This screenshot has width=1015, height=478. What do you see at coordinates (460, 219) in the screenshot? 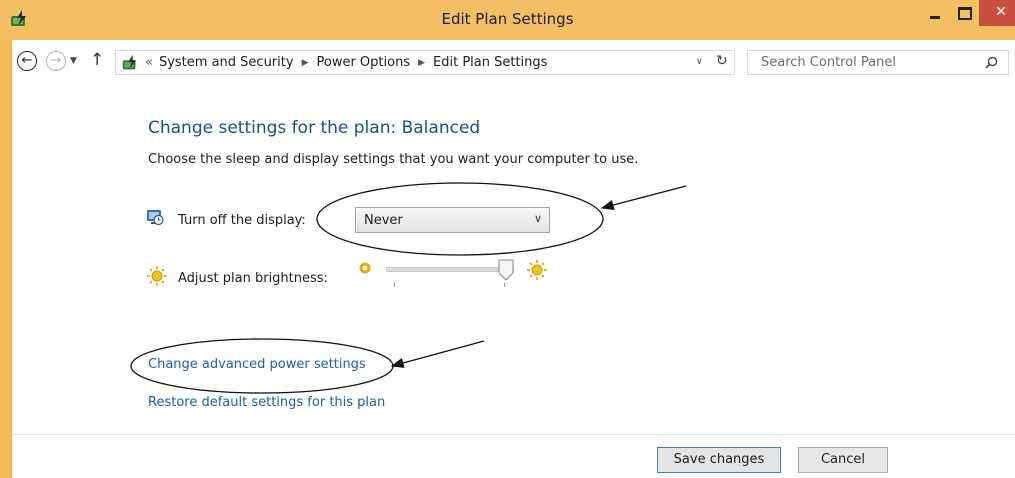
I see `annotation-ellipse-display` at bounding box center [460, 219].